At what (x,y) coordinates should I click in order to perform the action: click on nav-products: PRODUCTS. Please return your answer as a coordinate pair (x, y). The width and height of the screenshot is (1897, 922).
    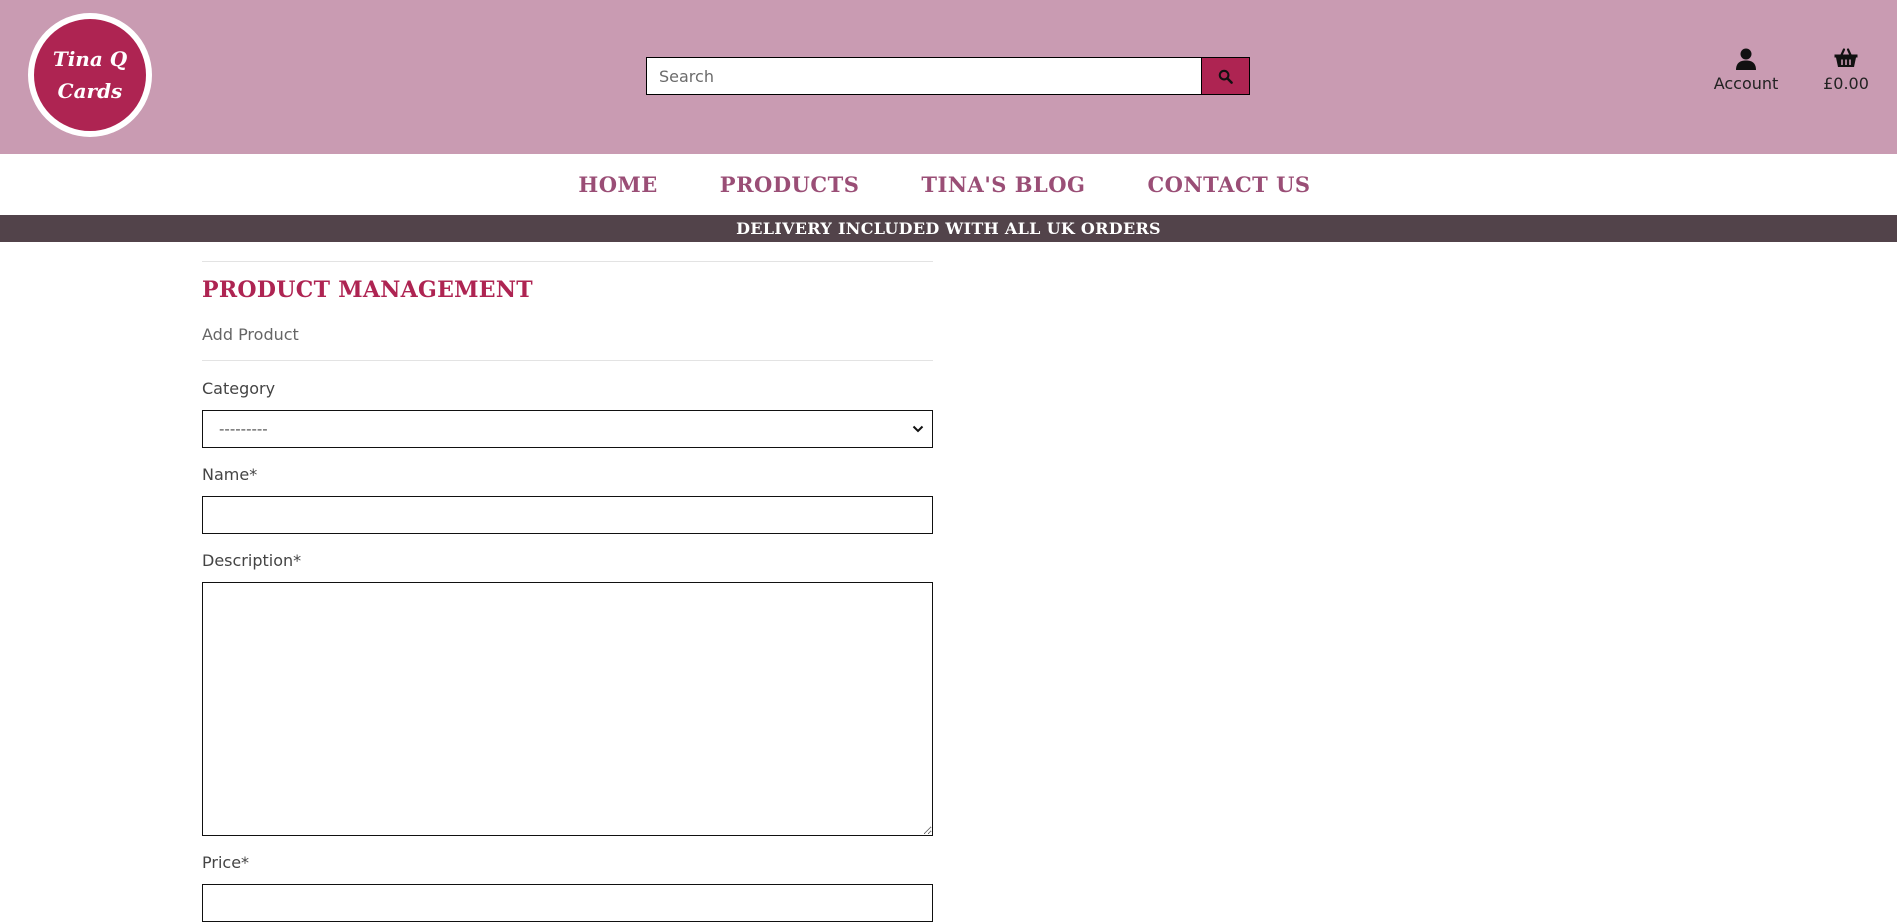
    Looking at the image, I should click on (790, 184).